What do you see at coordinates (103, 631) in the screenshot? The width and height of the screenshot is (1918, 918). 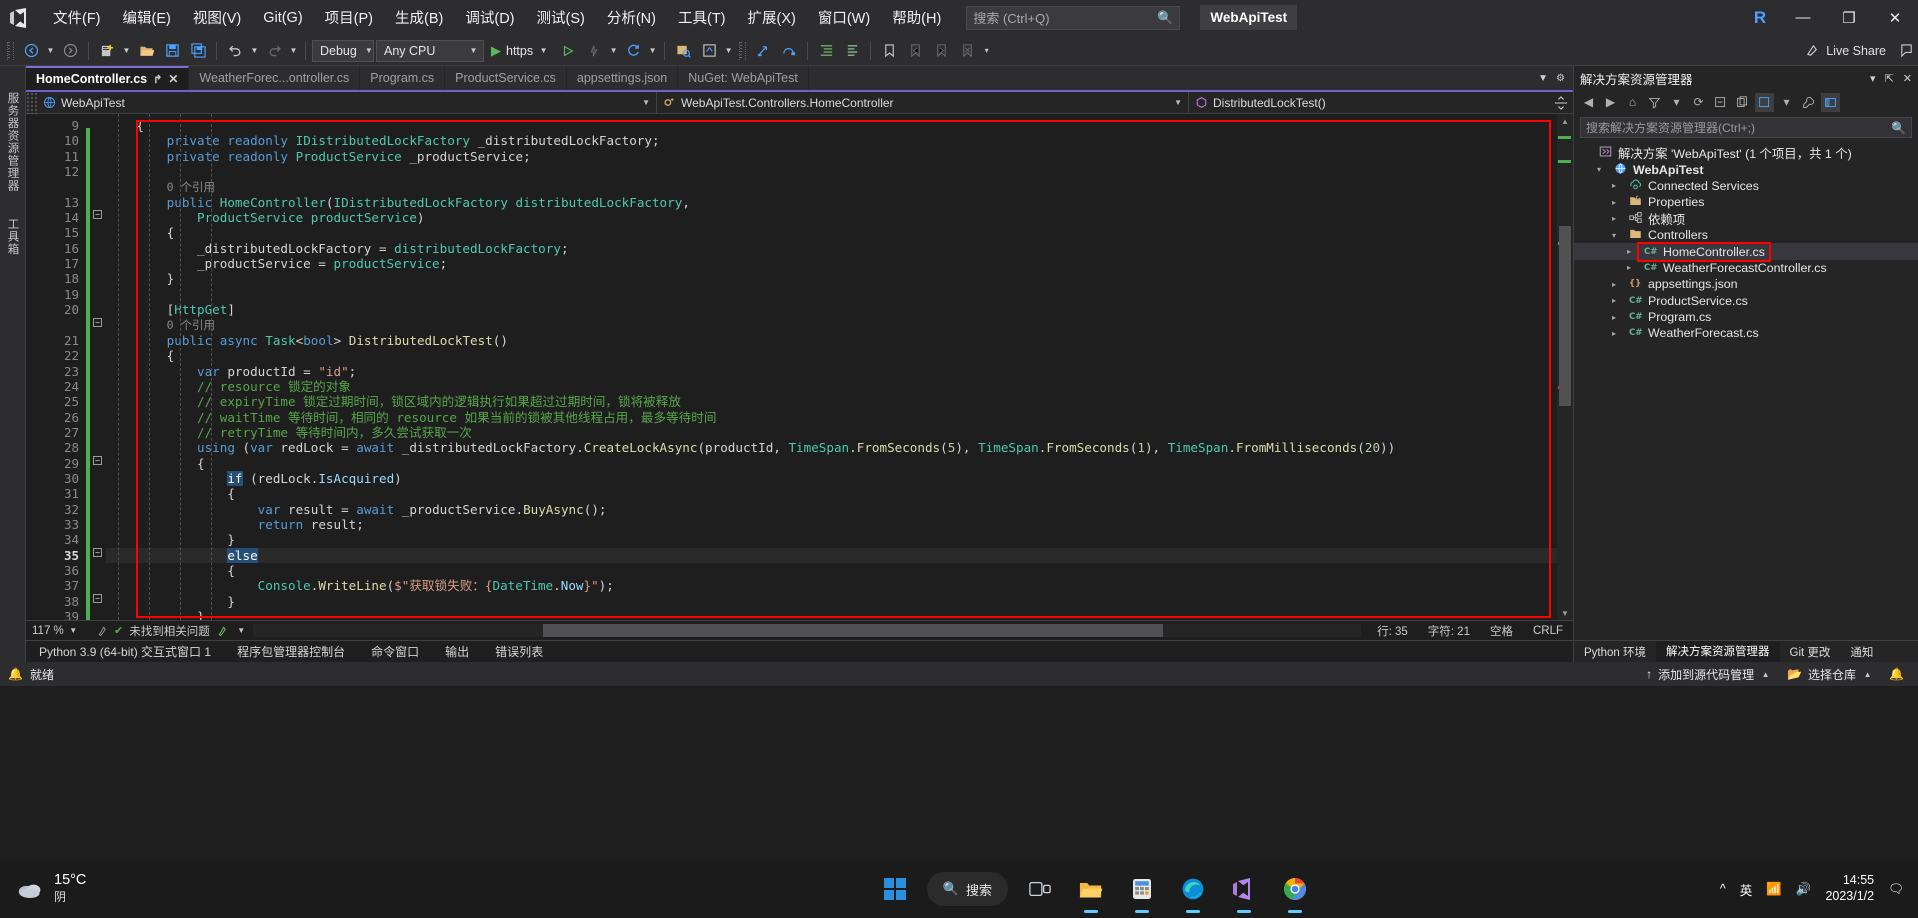 I see `issue-nav-icon` at bounding box center [103, 631].